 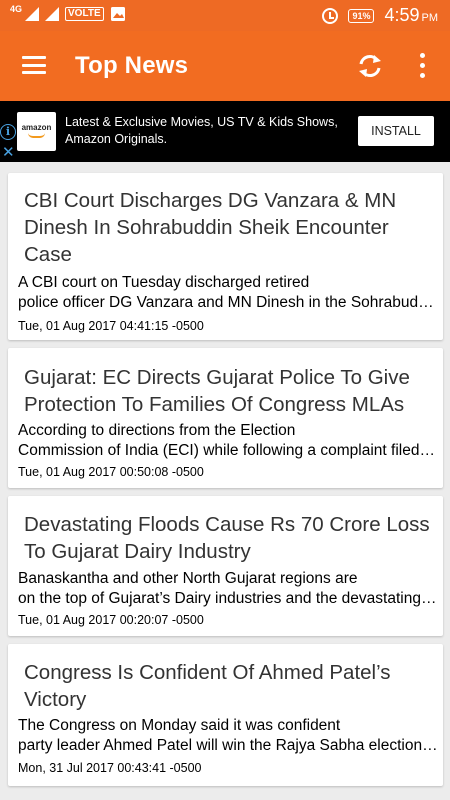 What do you see at coordinates (402, 15) in the screenshot?
I see `clock-time: 4:59` at bounding box center [402, 15].